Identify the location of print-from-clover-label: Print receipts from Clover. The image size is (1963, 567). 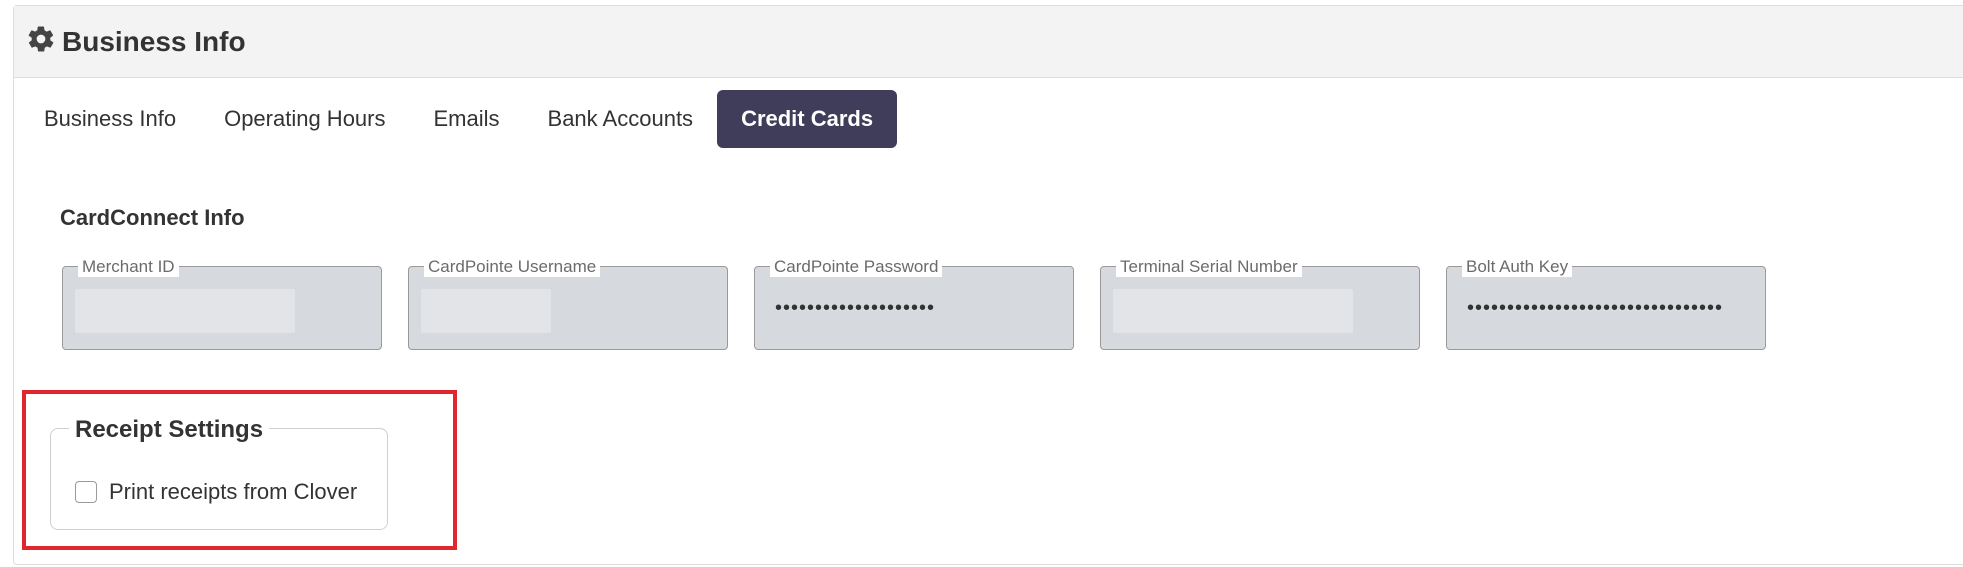
(233, 492).